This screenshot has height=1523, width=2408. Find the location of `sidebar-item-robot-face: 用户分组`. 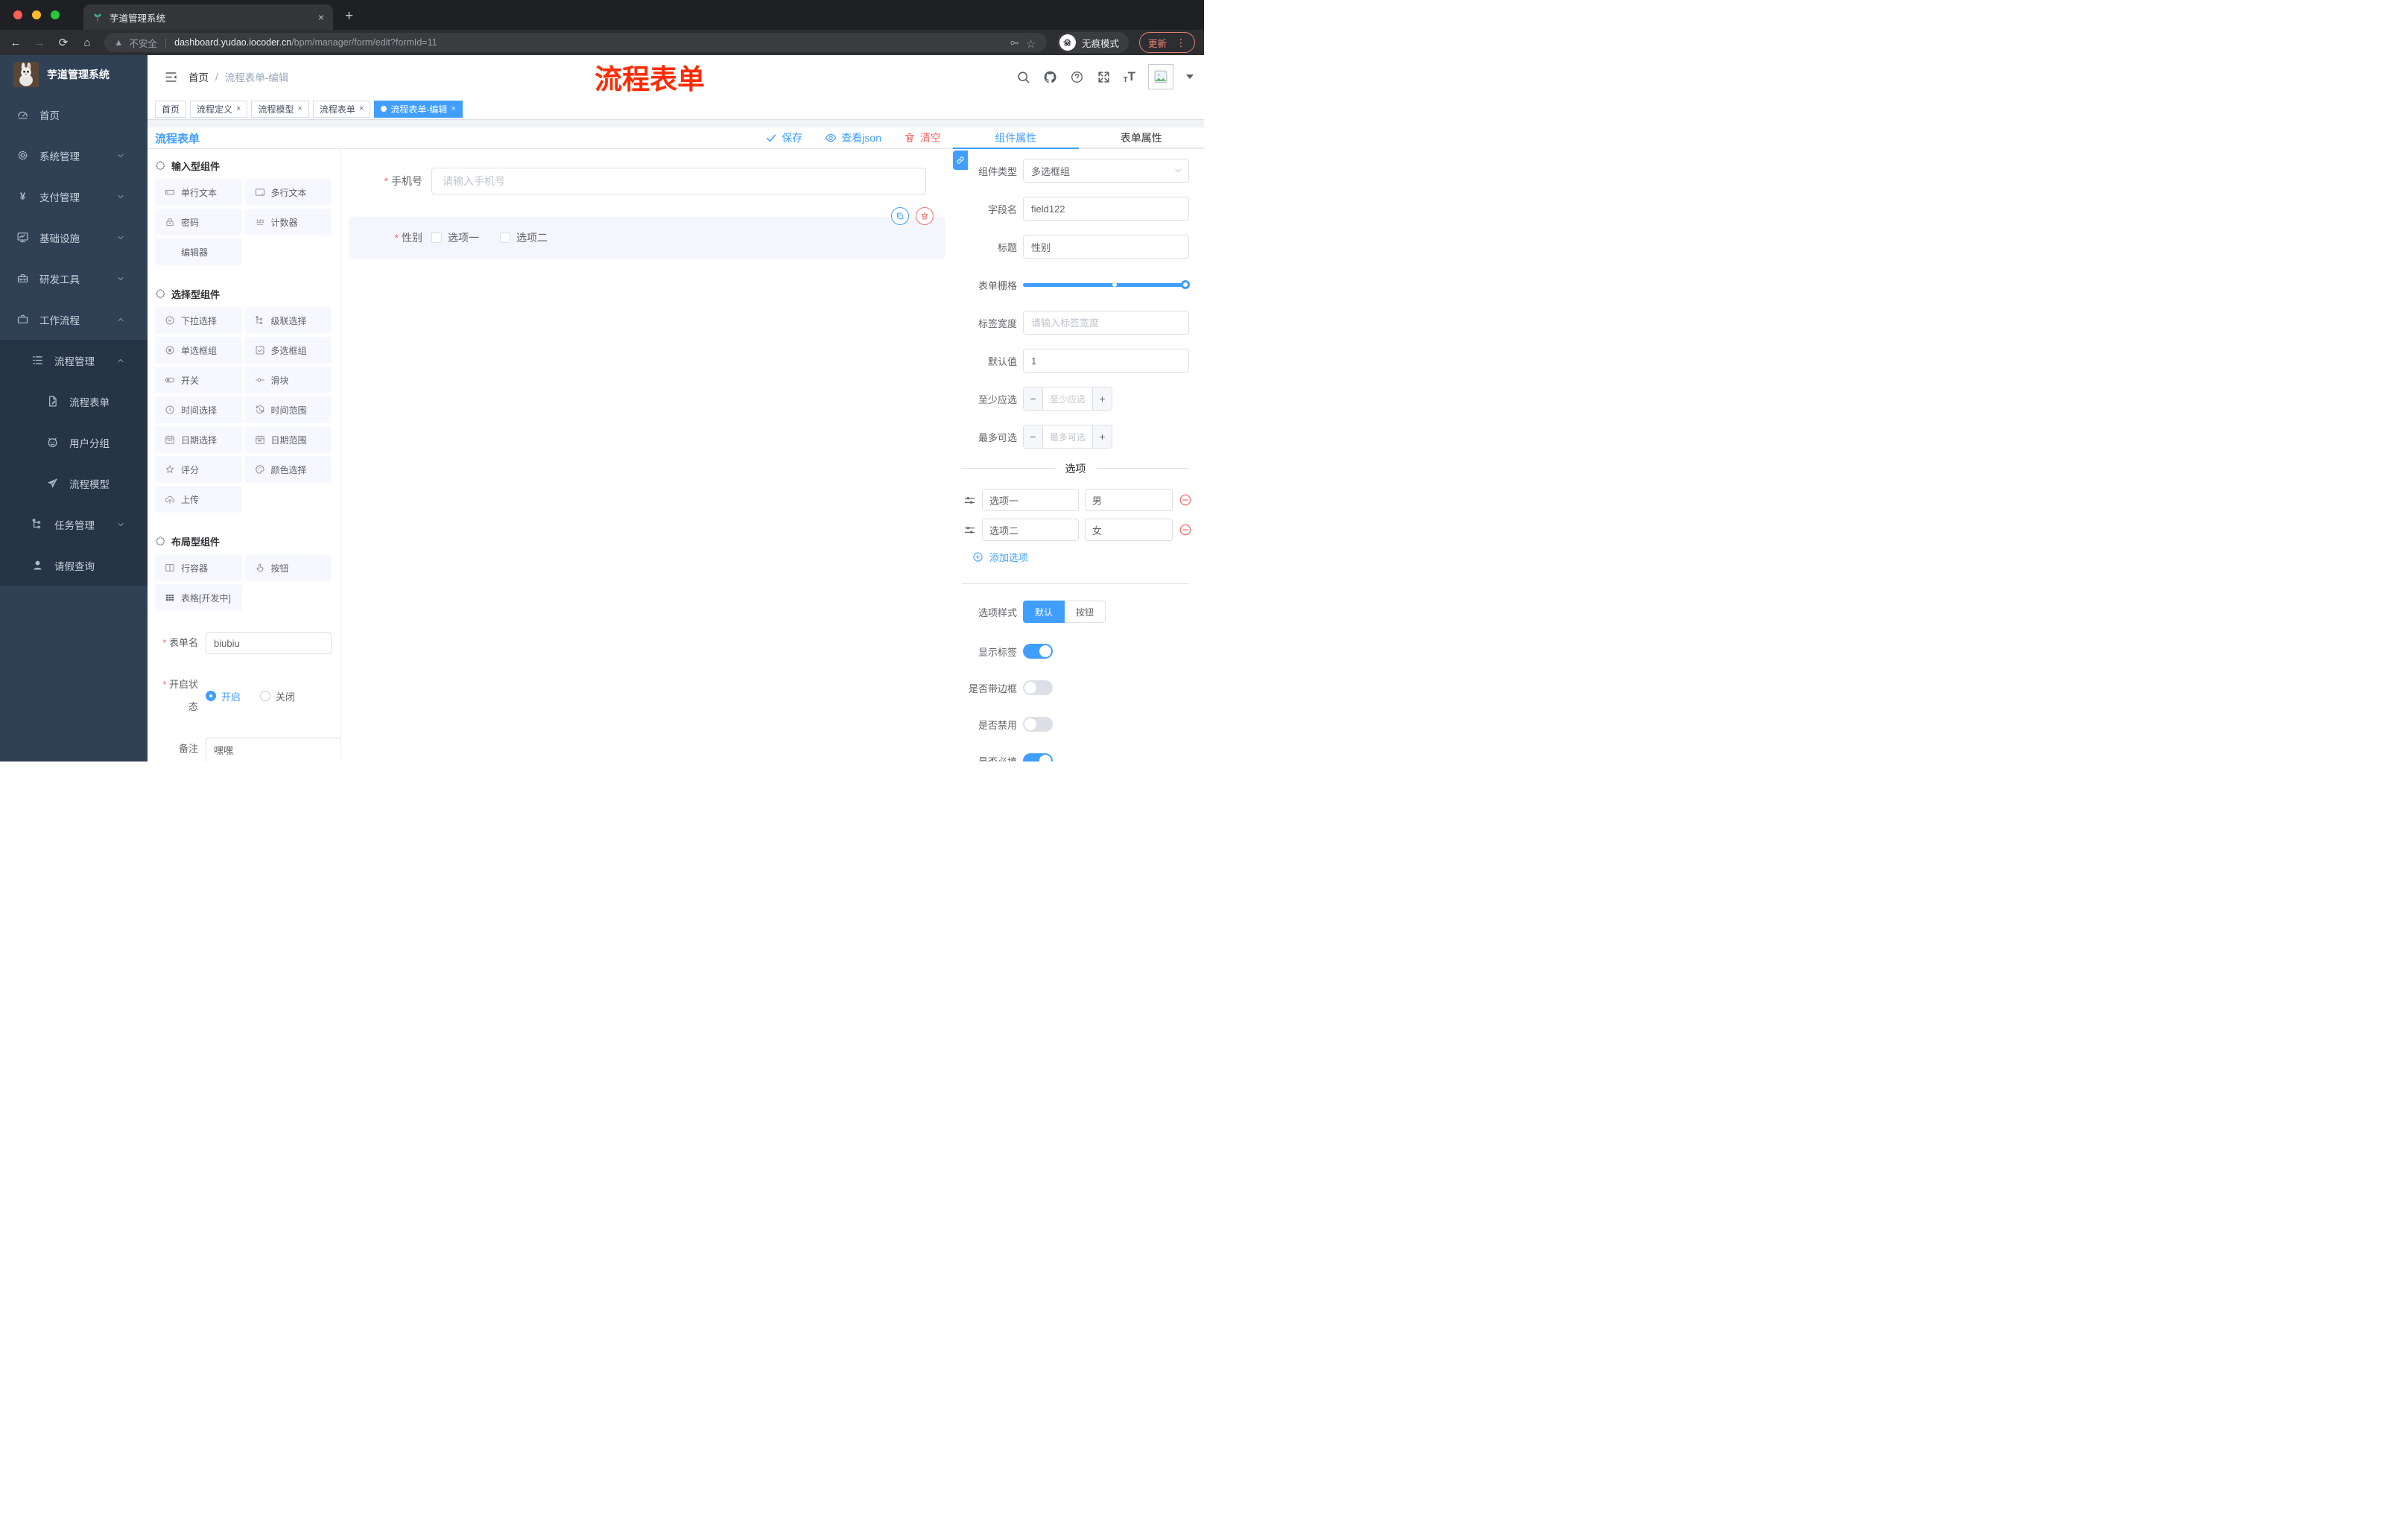

sidebar-item-robot-face: 用户分组 is located at coordinates (74, 442).